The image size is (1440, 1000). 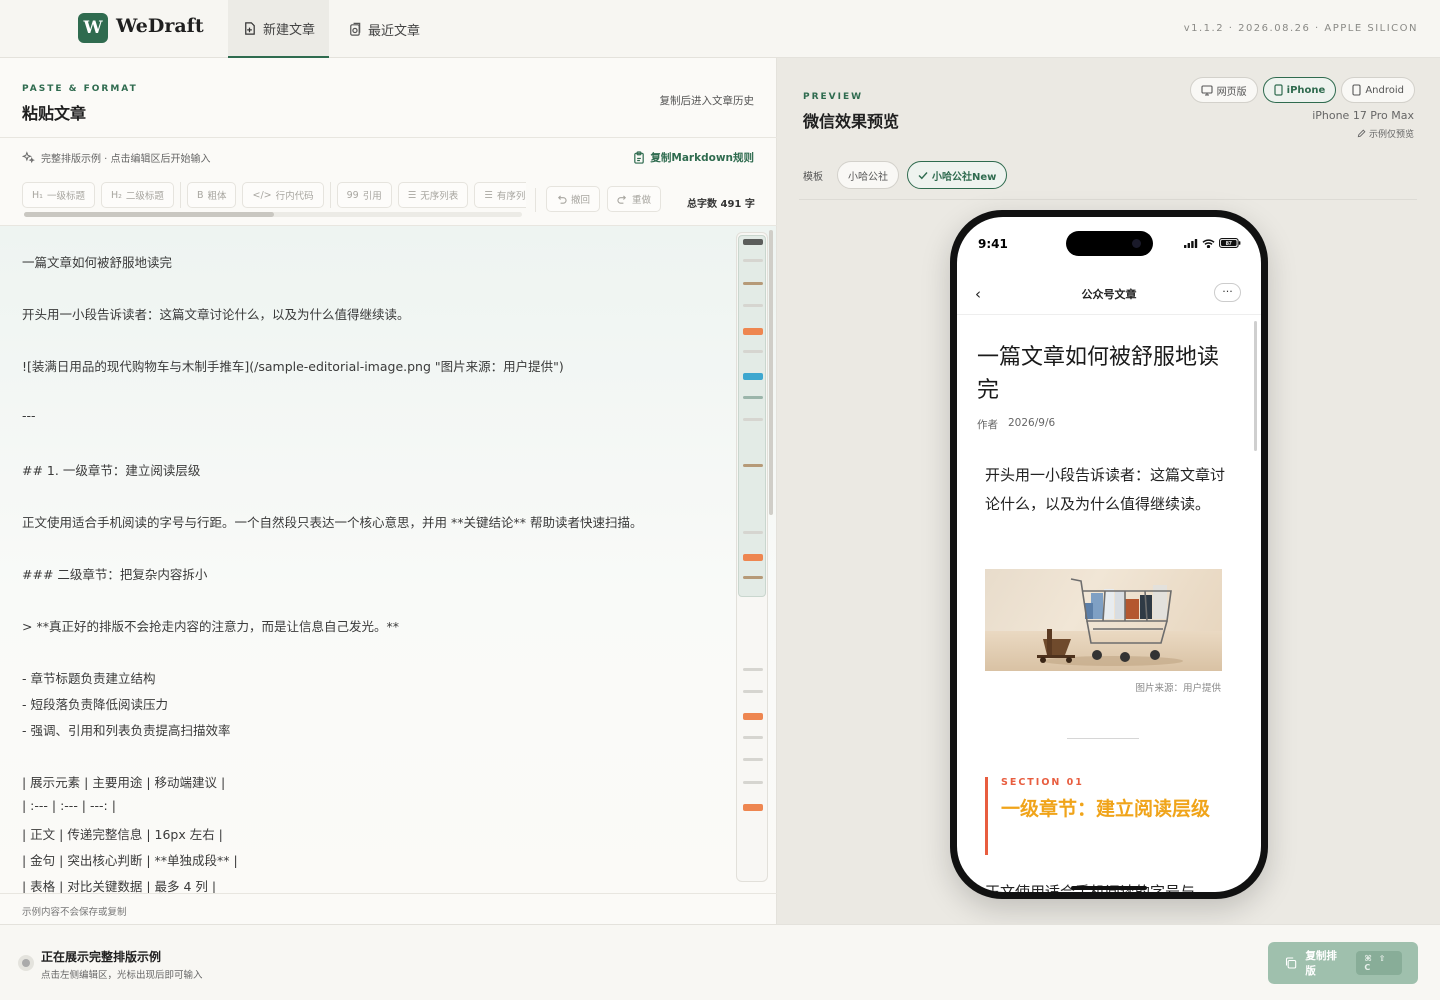 What do you see at coordinates (1207, 90) in the screenshot?
I see `monitor-icon` at bounding box center [1207, 90].